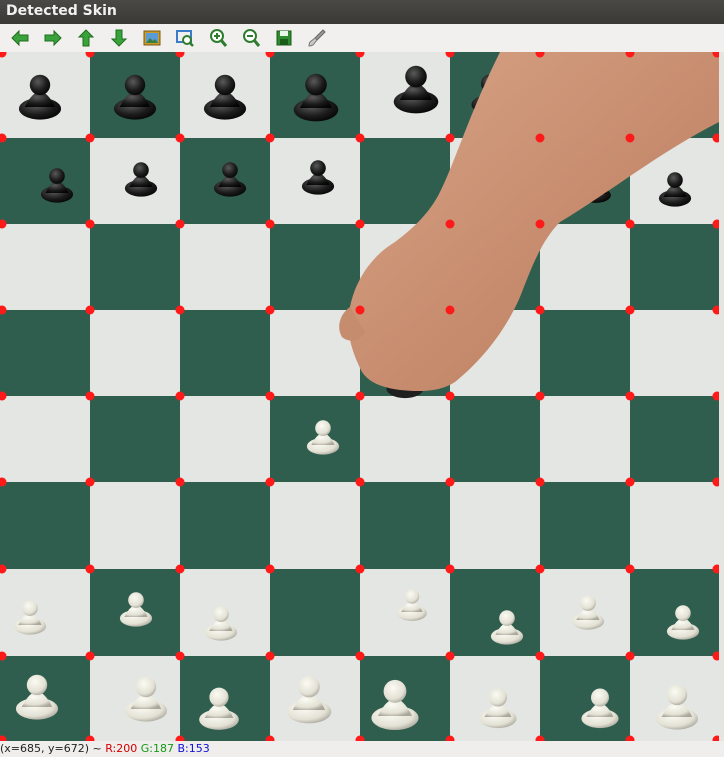 This screenshot has height=757, width=724. Describe the element at coordinates (121, 748) in the screenshot. I see `red-value: R:200` at that location.